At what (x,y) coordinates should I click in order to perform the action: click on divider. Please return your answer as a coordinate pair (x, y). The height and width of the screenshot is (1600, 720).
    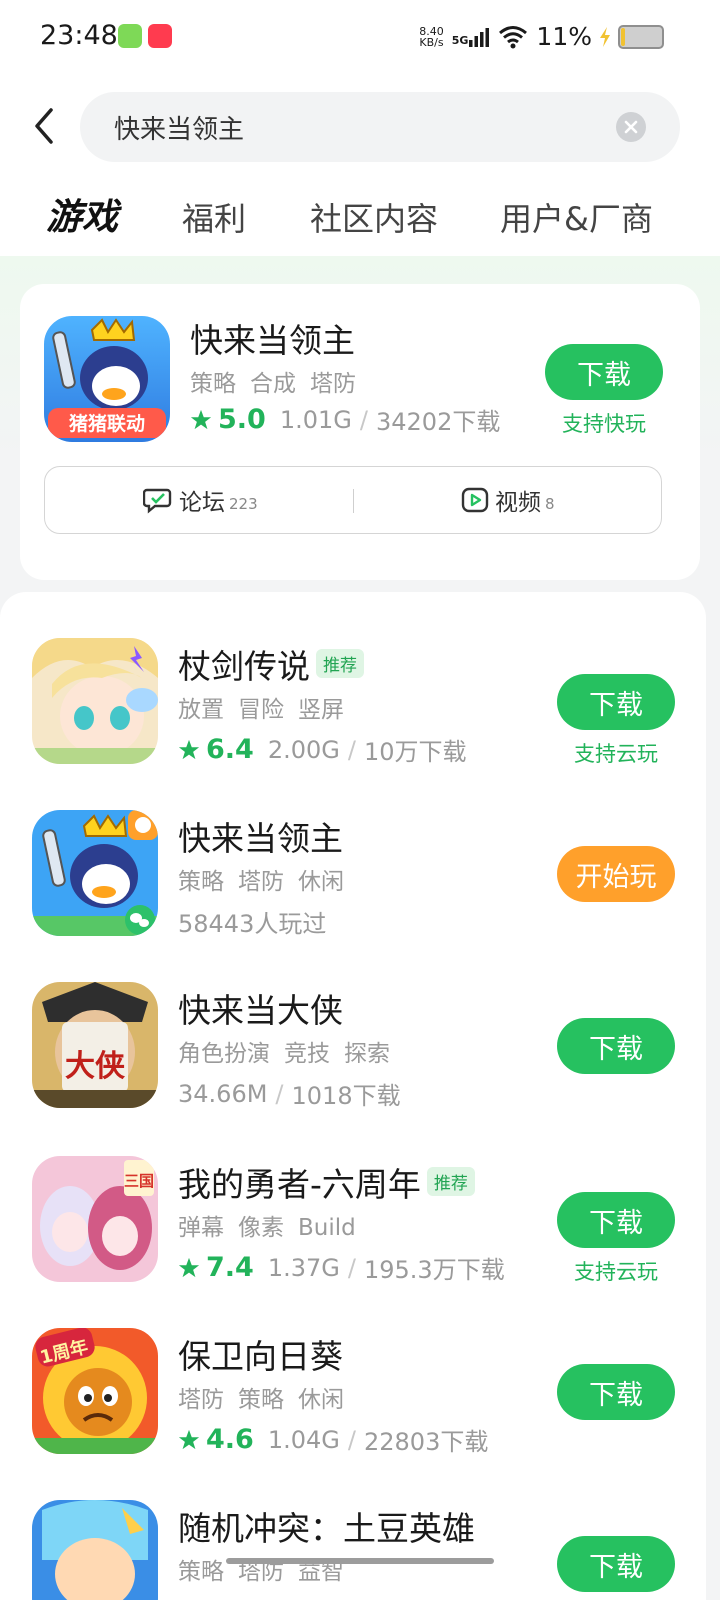
    Looking at the image, I should click on (353, 501).